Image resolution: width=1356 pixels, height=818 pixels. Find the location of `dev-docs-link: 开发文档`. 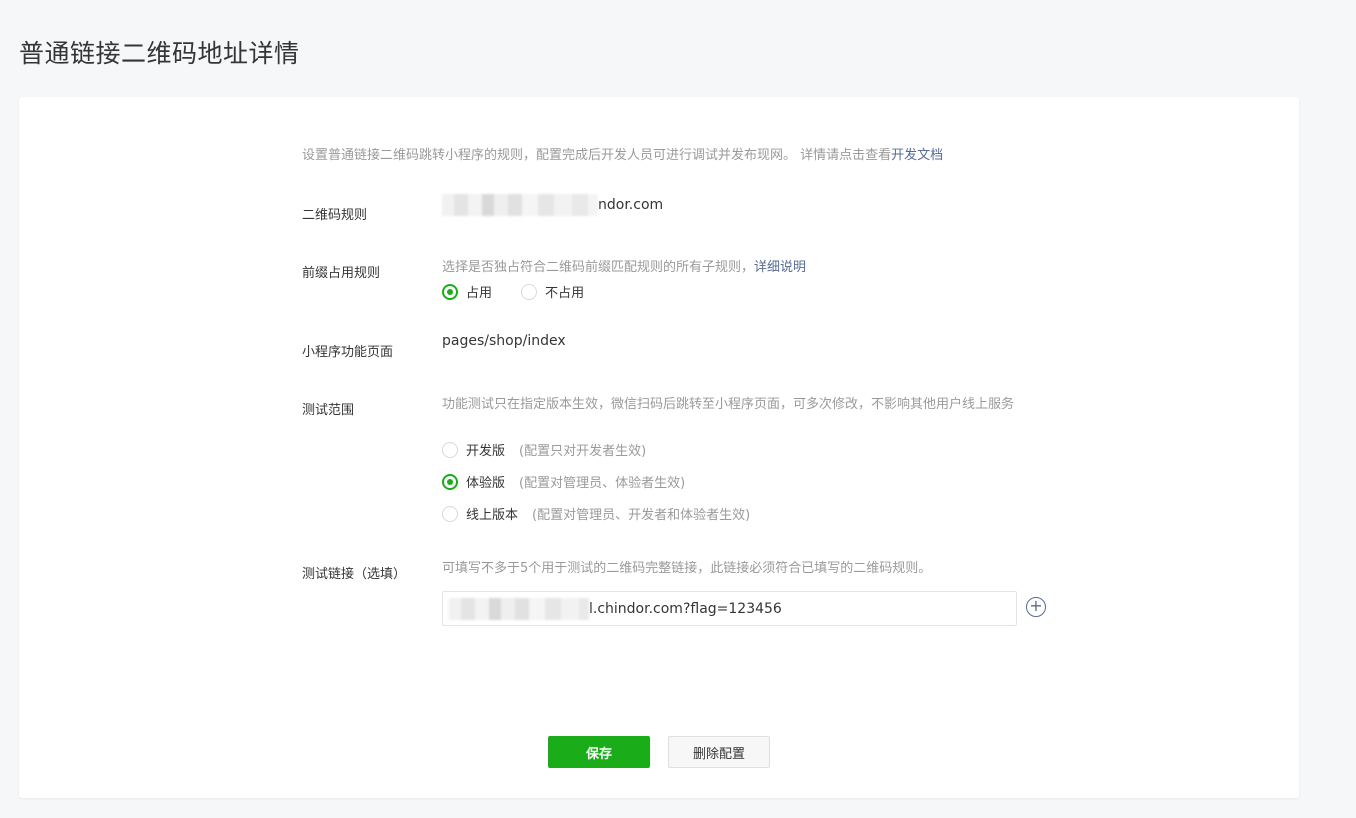

dev-docs-link: 开发文档 is located at coordinates (917, 155).